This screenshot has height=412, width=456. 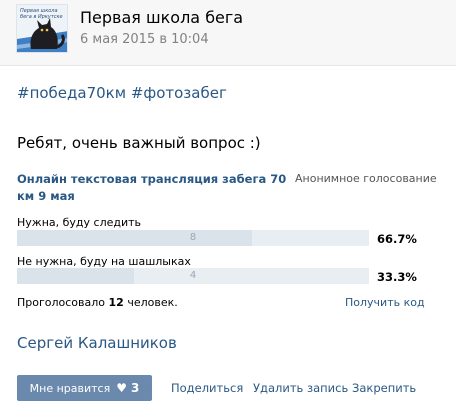 What do you see at coordinates (70, 388) in the screenshot?
I see `like-label: Мне нравится` at bounding box center [70, 388].